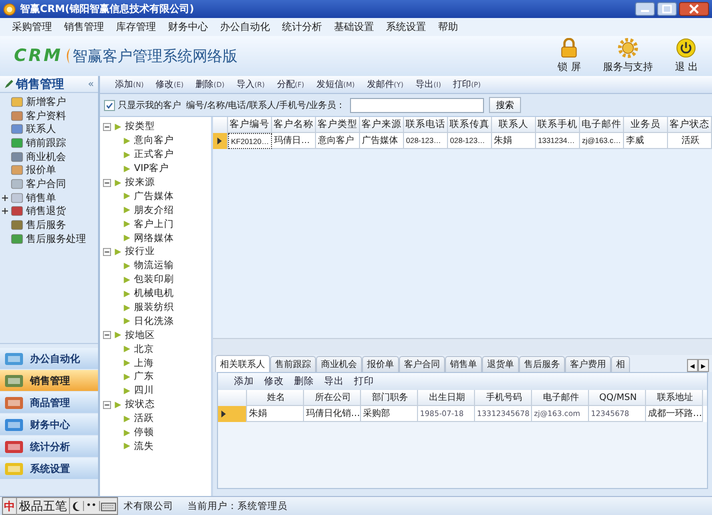 This screenshot has width=712, height=515. What do you see at coordinates (154, 265) in the screenshot?
I see `tree-item: 物流运输` at bounding box center [154, 265].